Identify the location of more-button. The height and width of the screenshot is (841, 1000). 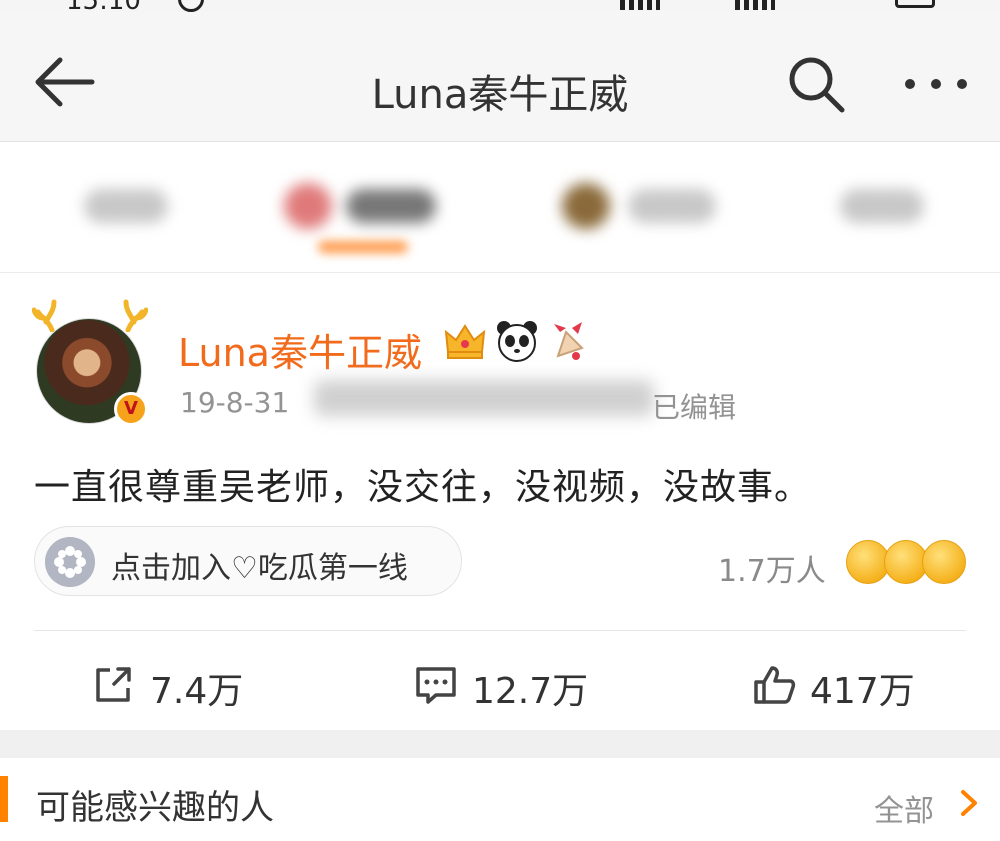
(936, 84).